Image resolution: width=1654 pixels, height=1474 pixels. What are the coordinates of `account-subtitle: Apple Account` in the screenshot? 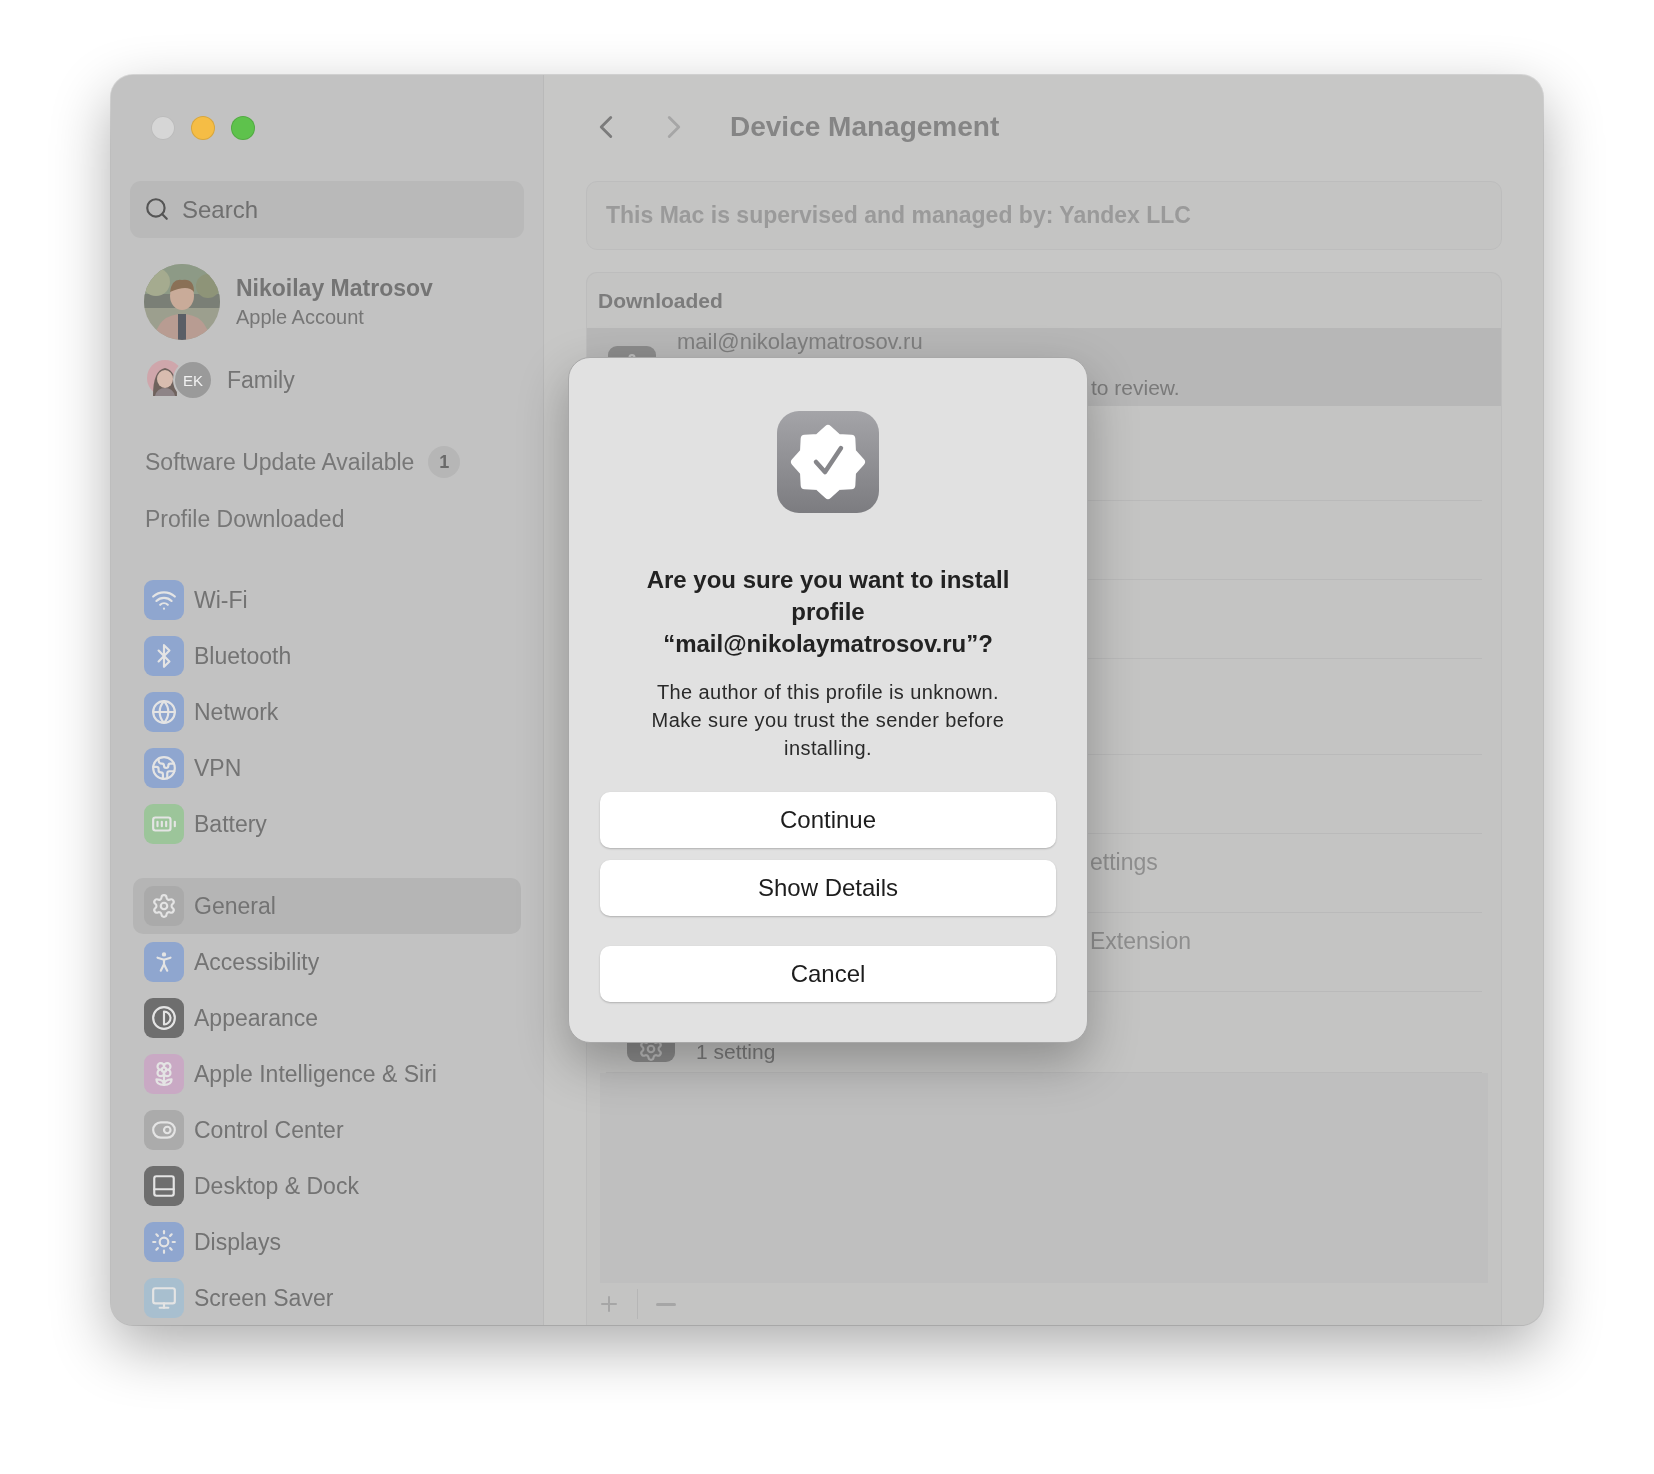 It's located at (300, 317).